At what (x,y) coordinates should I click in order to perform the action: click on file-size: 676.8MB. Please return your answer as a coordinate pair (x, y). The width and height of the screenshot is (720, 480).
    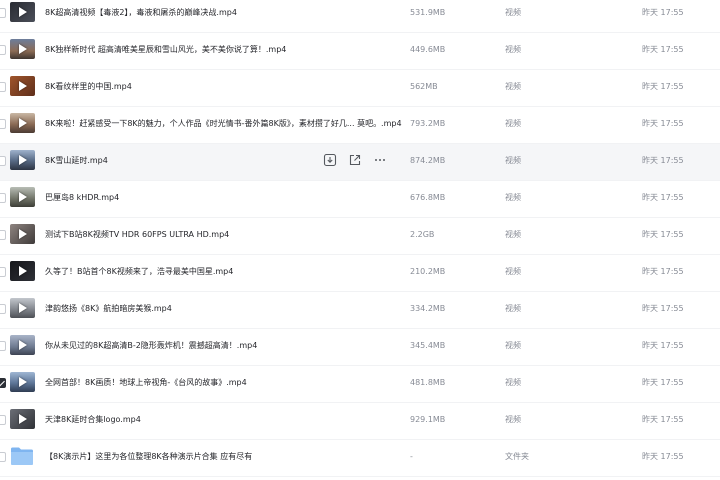
    Looking at the image, I should click on (428, 197).